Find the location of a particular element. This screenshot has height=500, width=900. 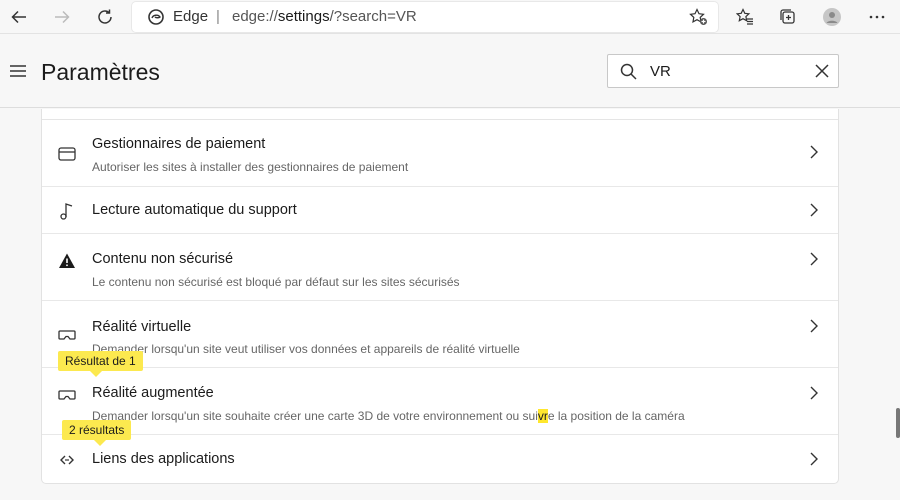

collections-button is located at coordinates (788, 17).